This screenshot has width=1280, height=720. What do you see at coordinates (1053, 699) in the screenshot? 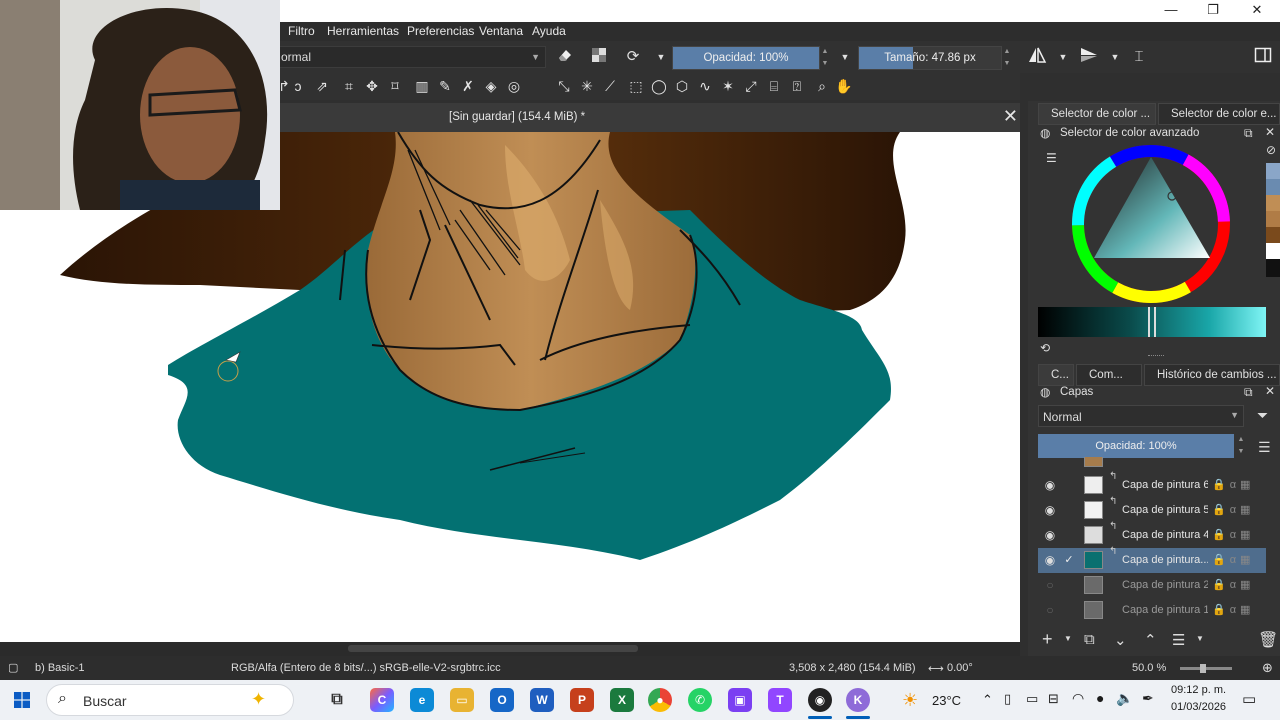
I see `tray-icon: ⊟` at bounding box center [1053, 699].